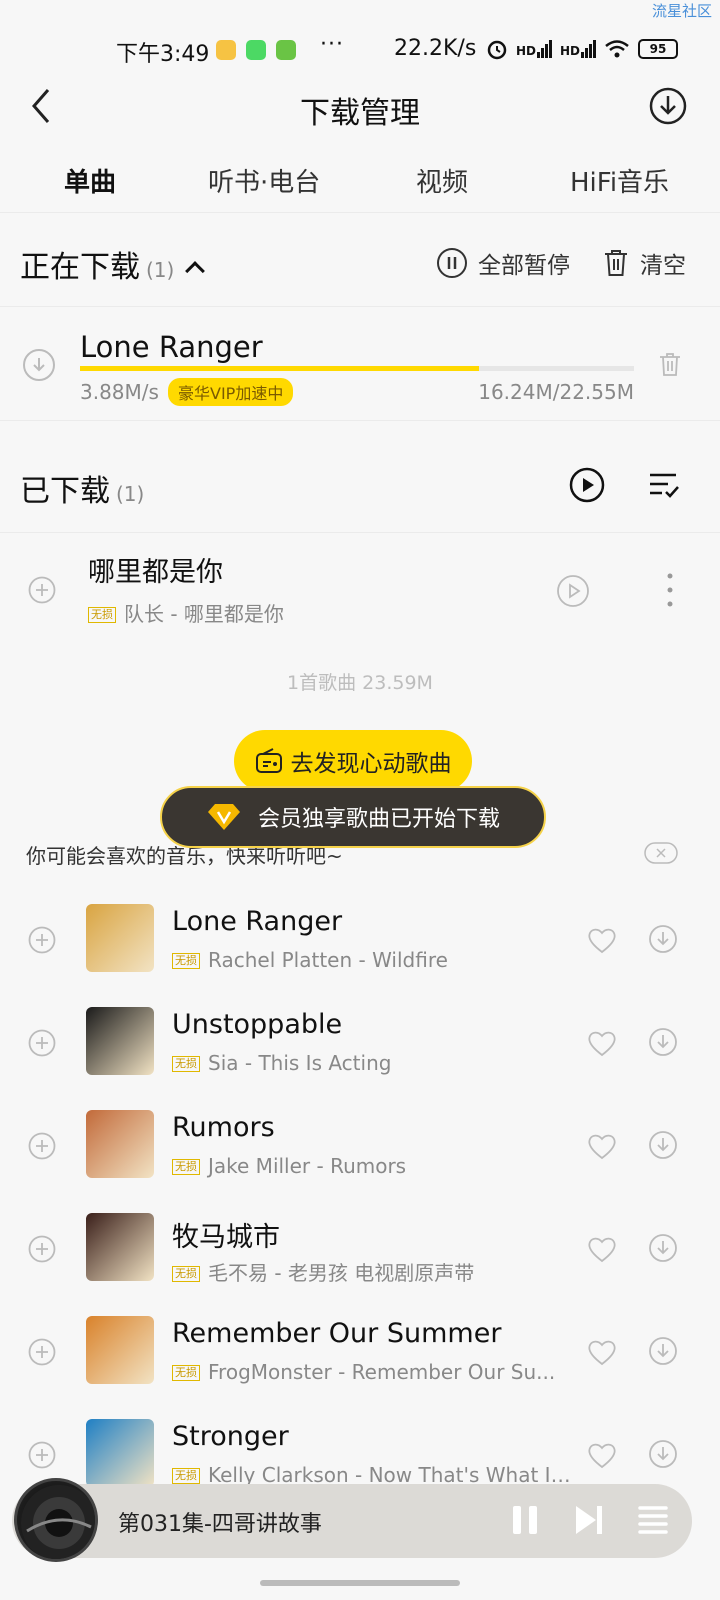  What do you see at coordinates (360, 113) in the screenshot?
I see `page-title: 下载管理` at bounding box center [360, 113].